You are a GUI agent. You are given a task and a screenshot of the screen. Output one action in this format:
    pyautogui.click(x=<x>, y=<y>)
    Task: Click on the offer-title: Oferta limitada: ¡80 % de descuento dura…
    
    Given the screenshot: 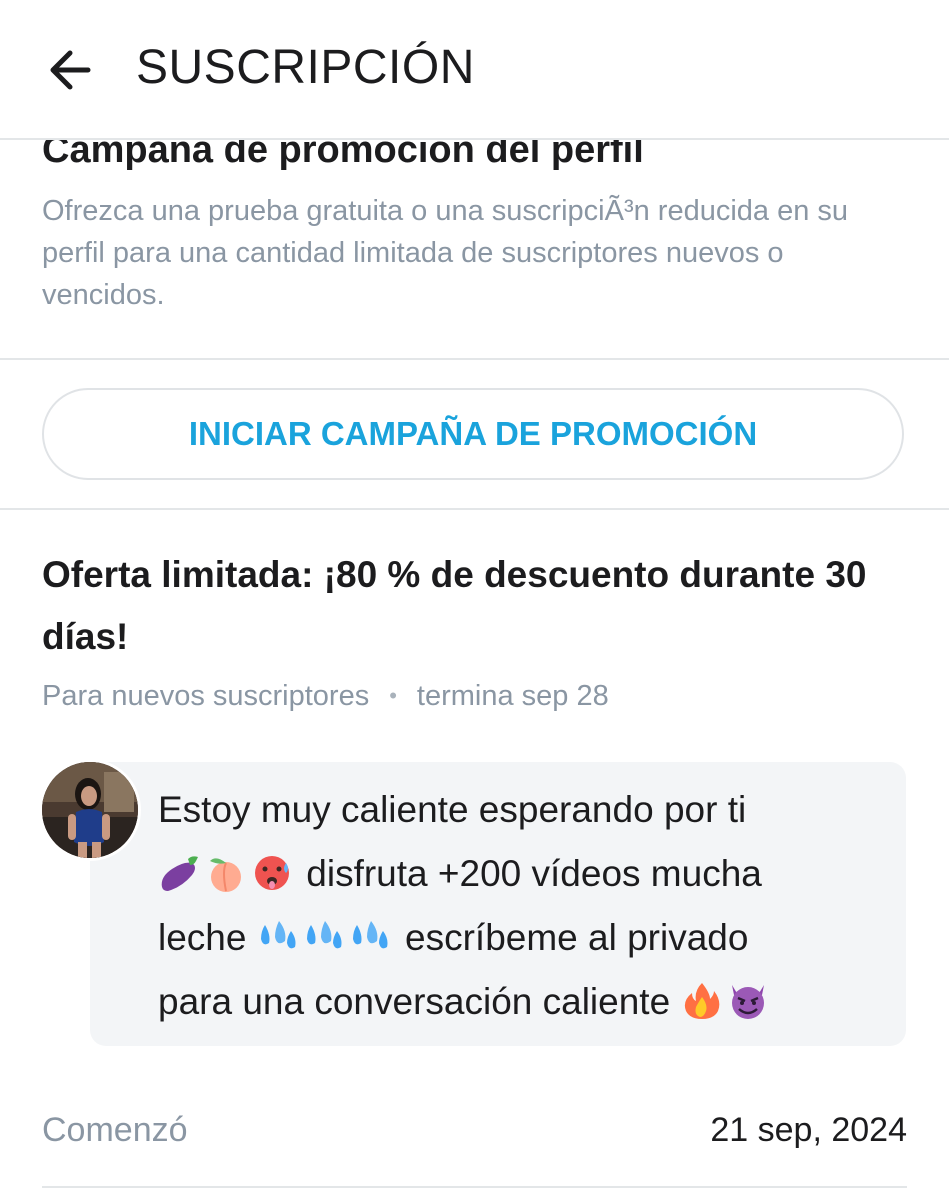 What is the action you would take?
    pyautogui.click(x=454, y=605)
    